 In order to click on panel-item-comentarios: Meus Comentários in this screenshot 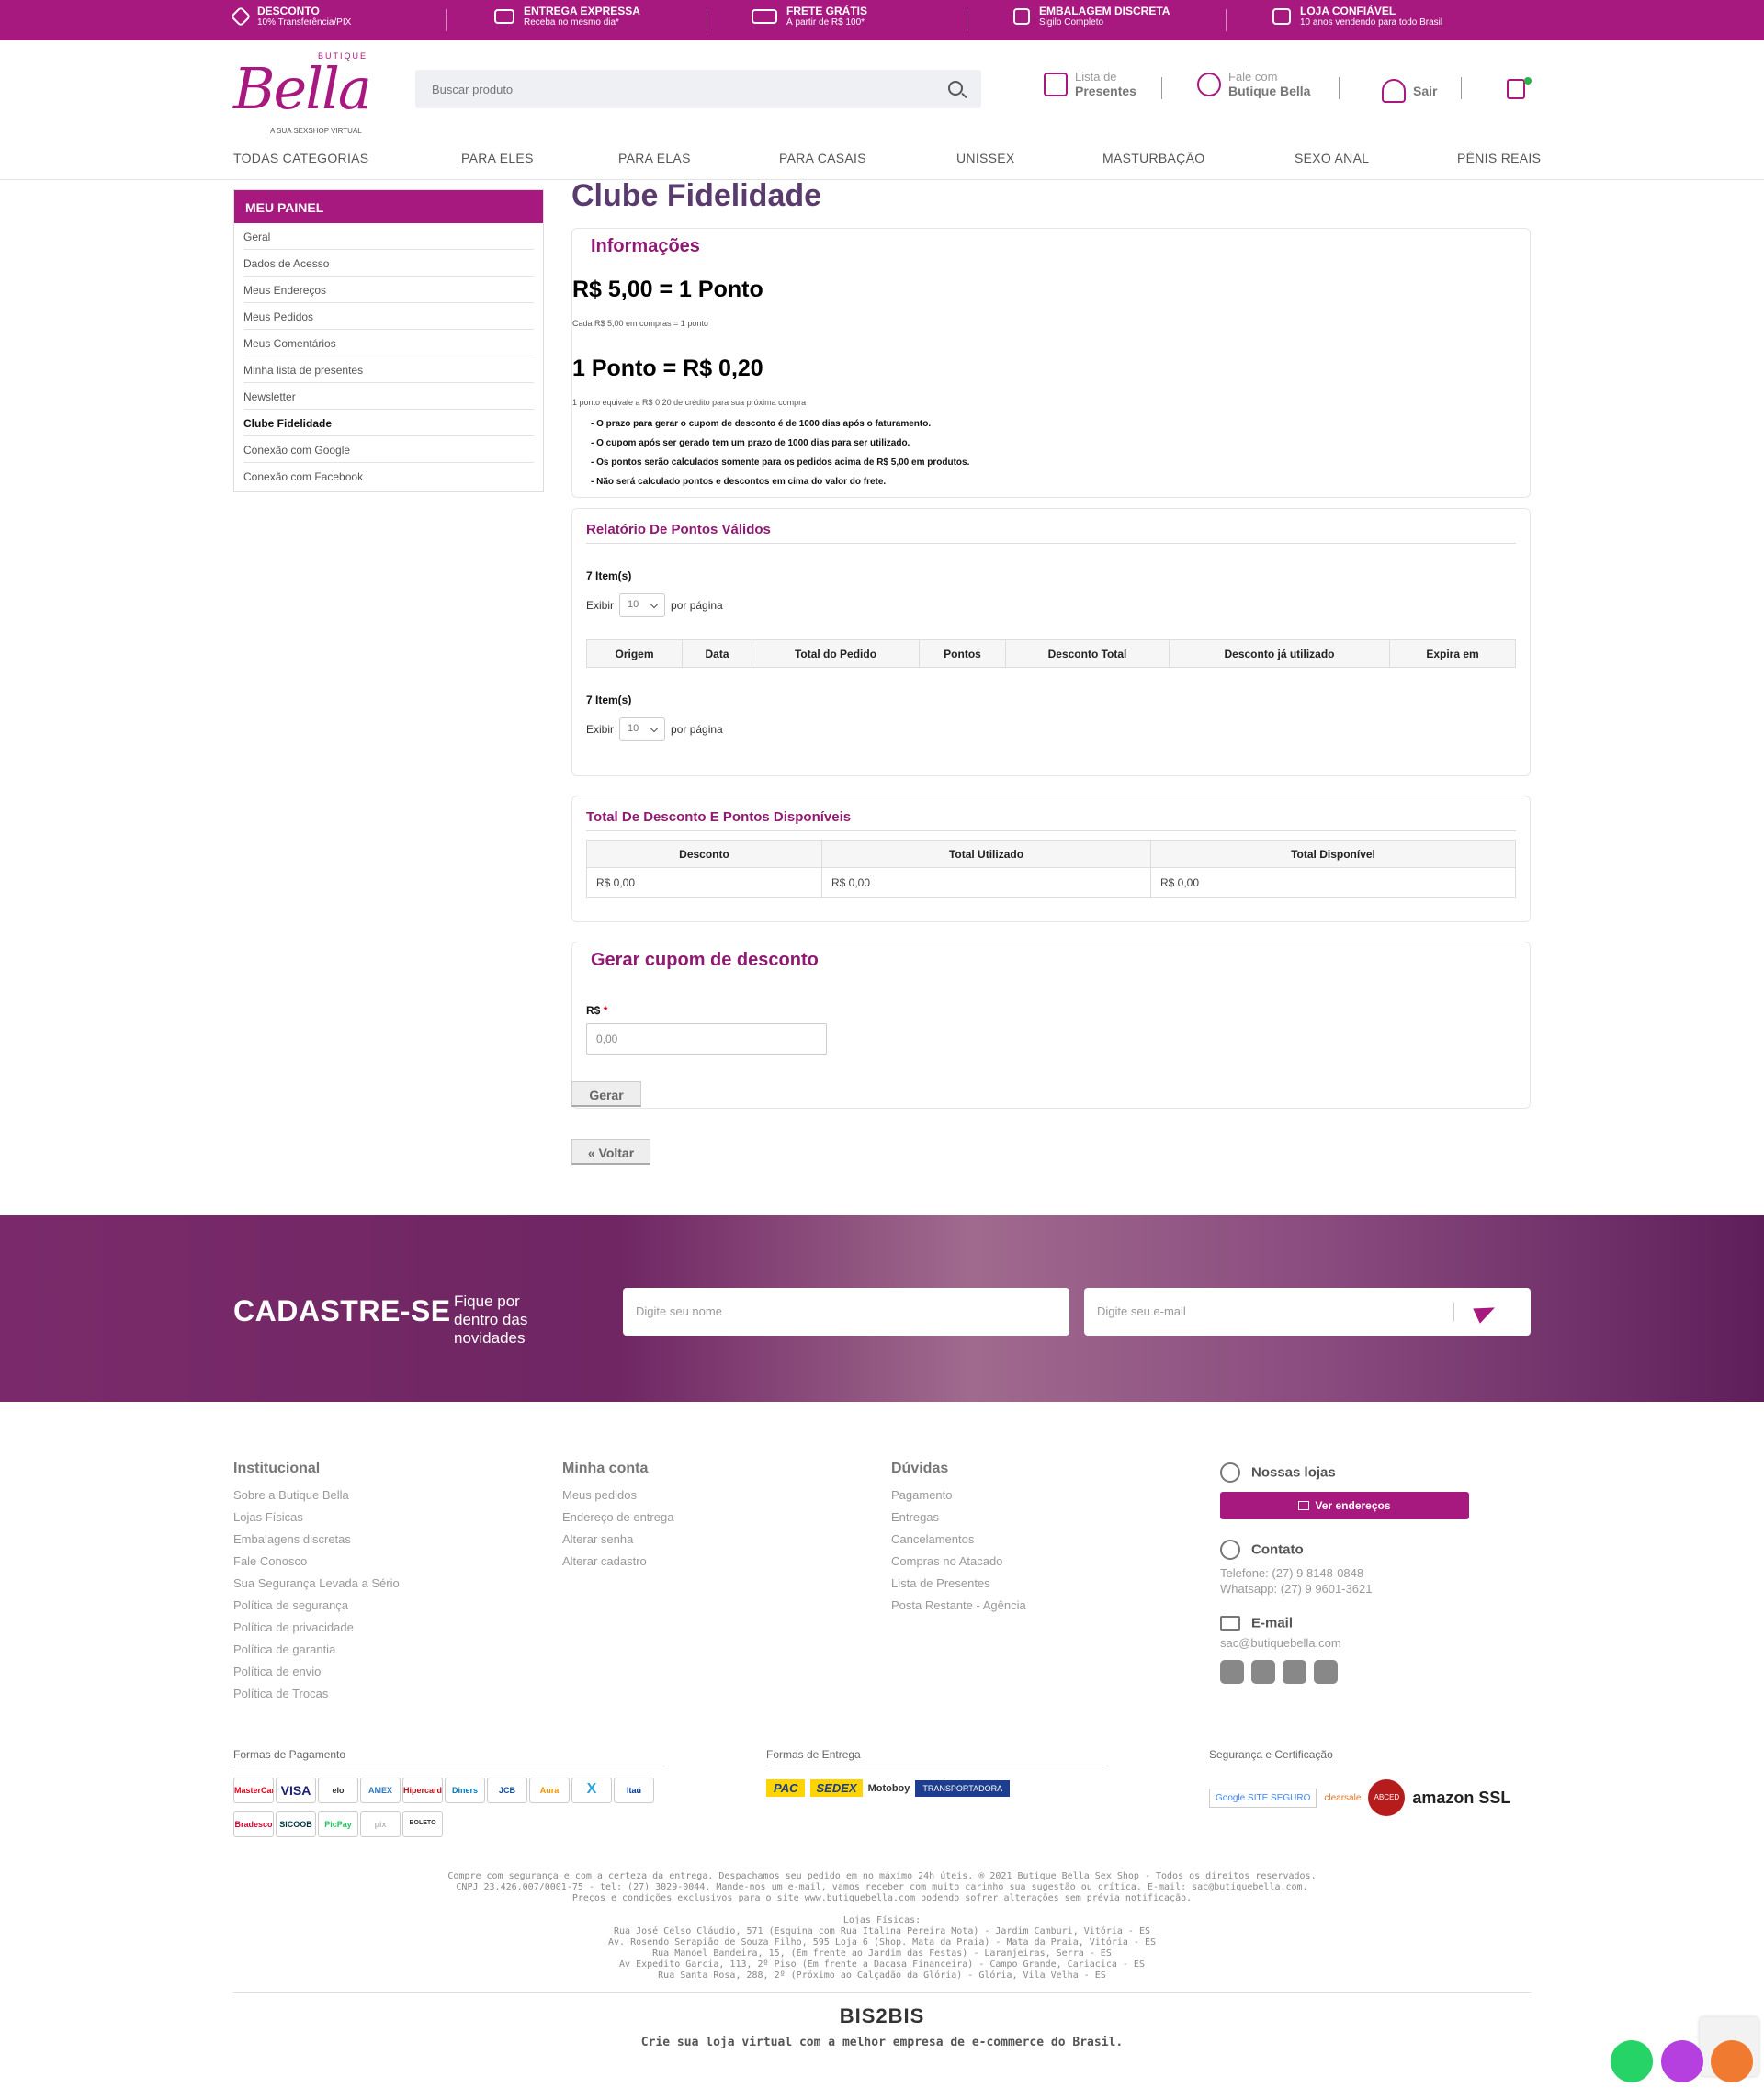, I will do `click(388, 343)`.